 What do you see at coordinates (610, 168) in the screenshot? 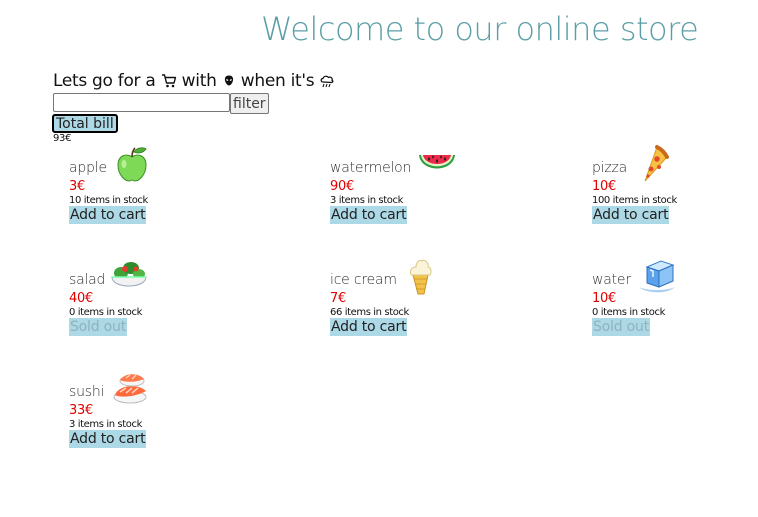
I see `product-name: pizza` at bounding box center [610, 168].